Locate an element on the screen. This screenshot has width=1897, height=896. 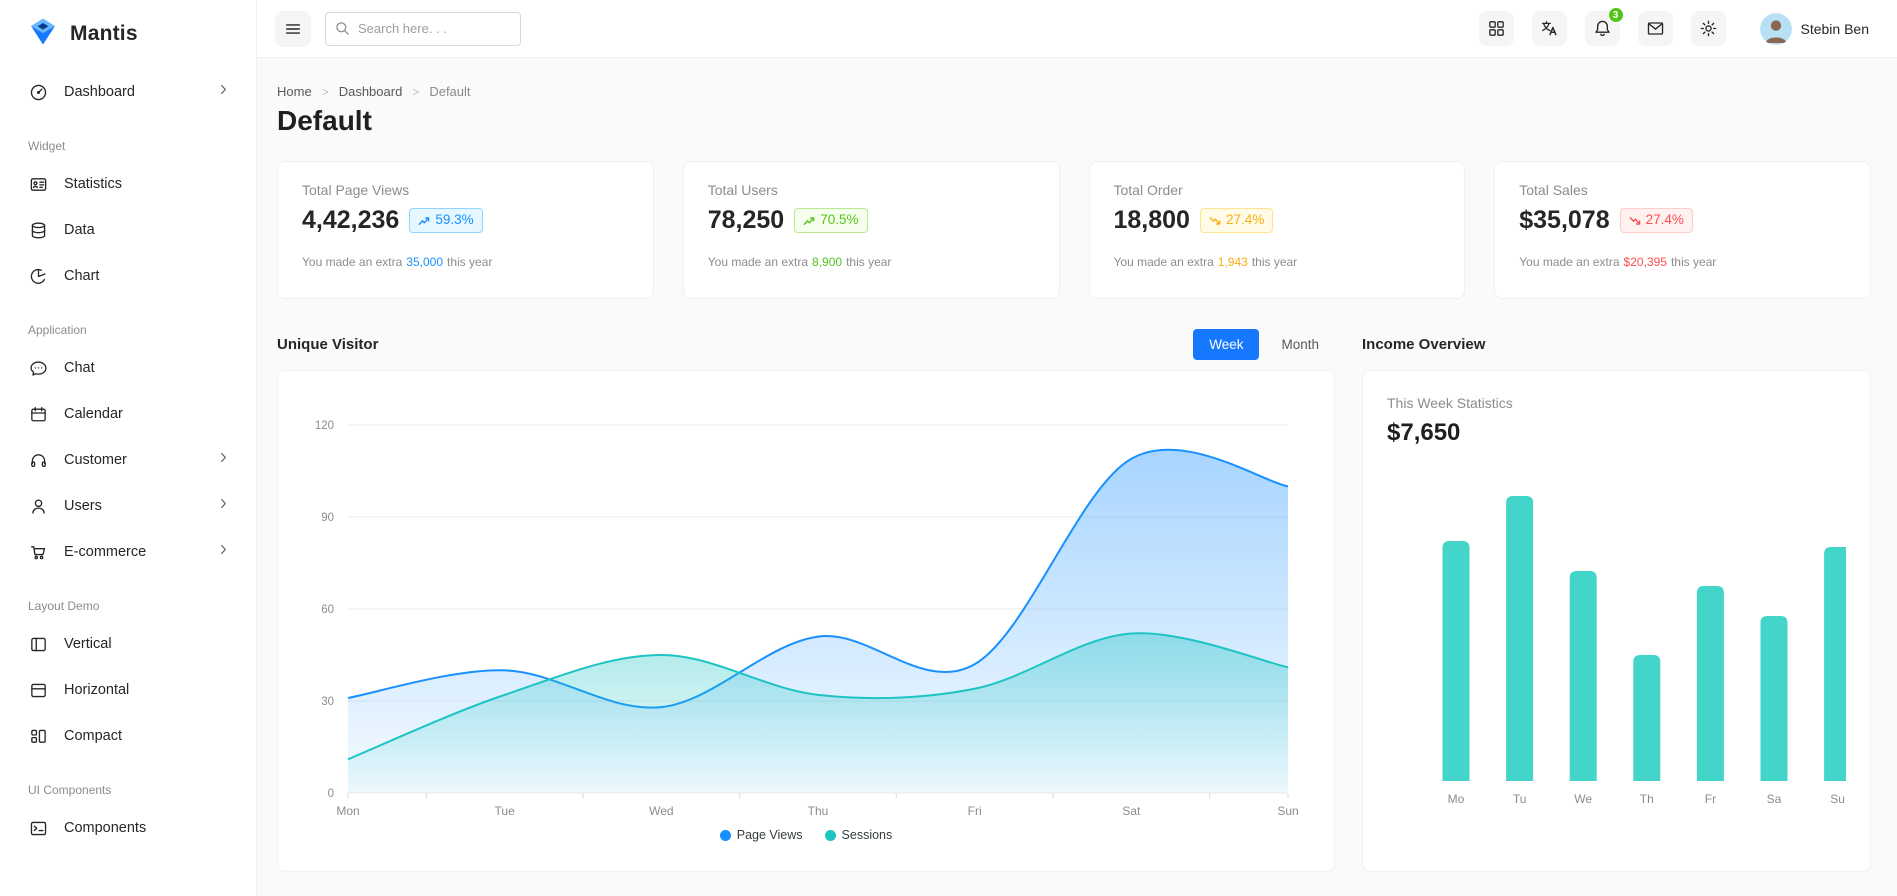
layout-compact-icon is located at coordinates (38, 736).